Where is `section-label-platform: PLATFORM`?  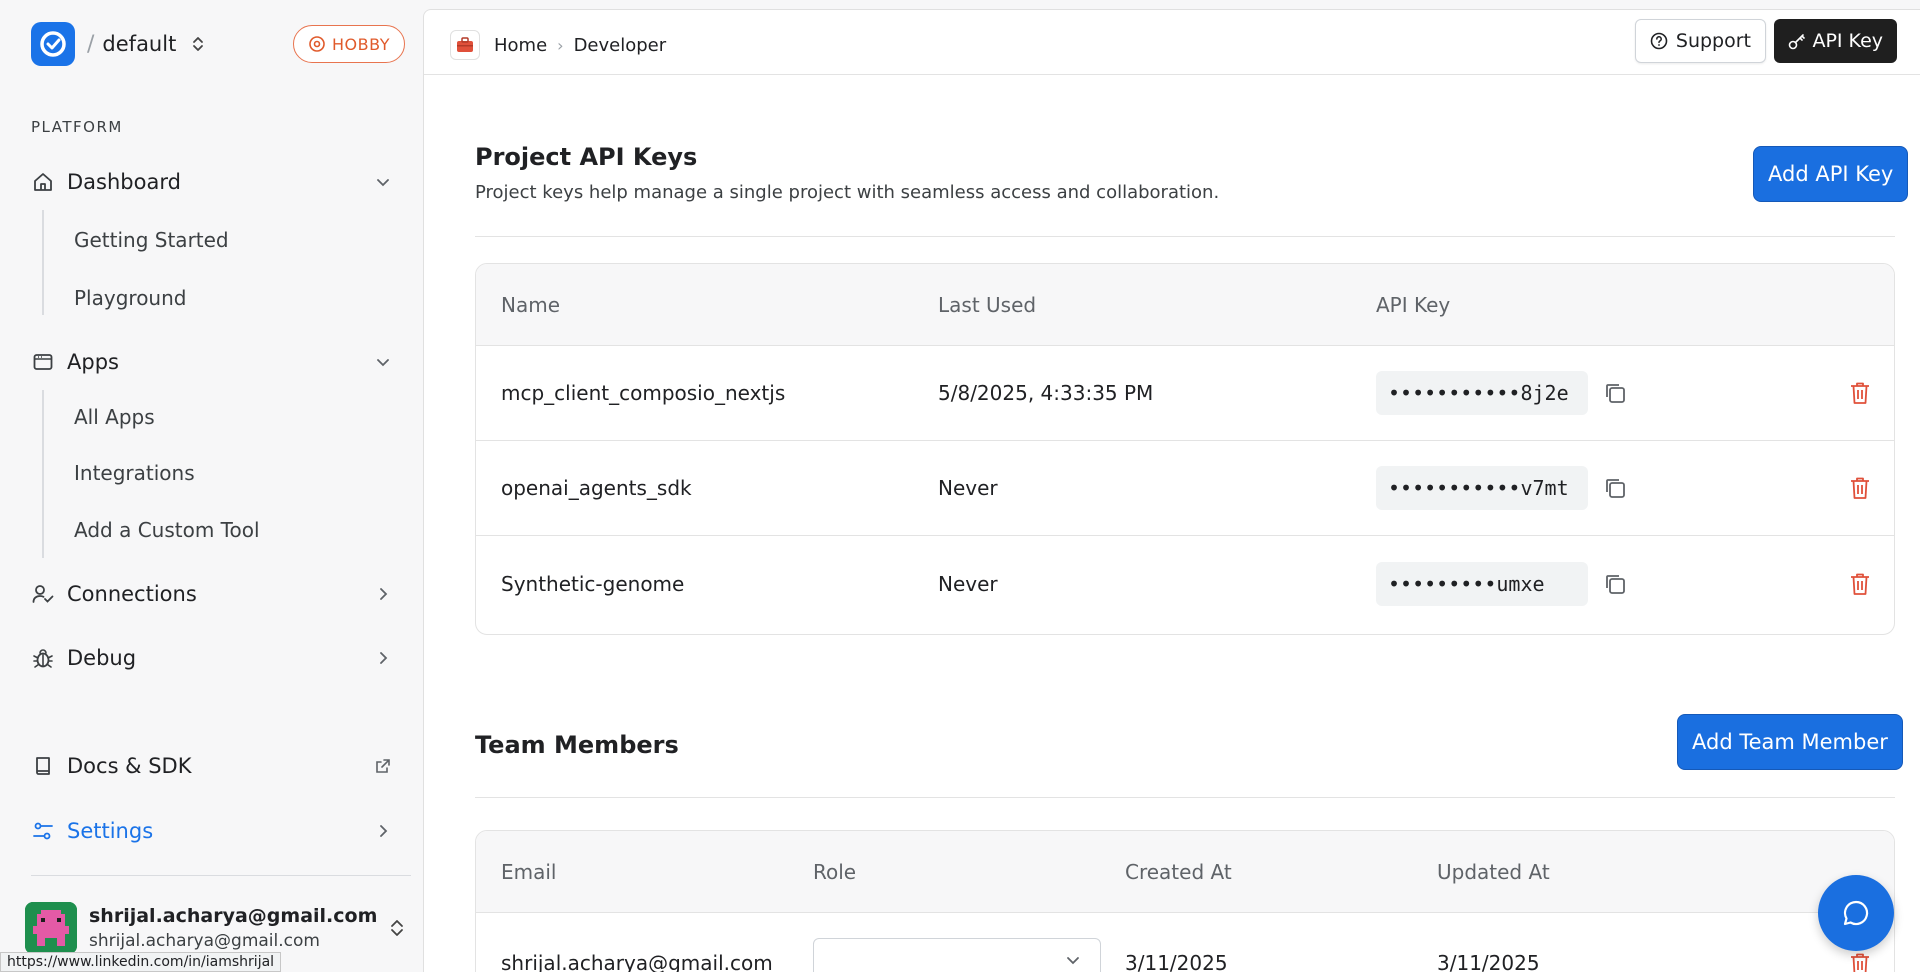
section-label-platform: PLATFORM is located at coordinates (77, 127).